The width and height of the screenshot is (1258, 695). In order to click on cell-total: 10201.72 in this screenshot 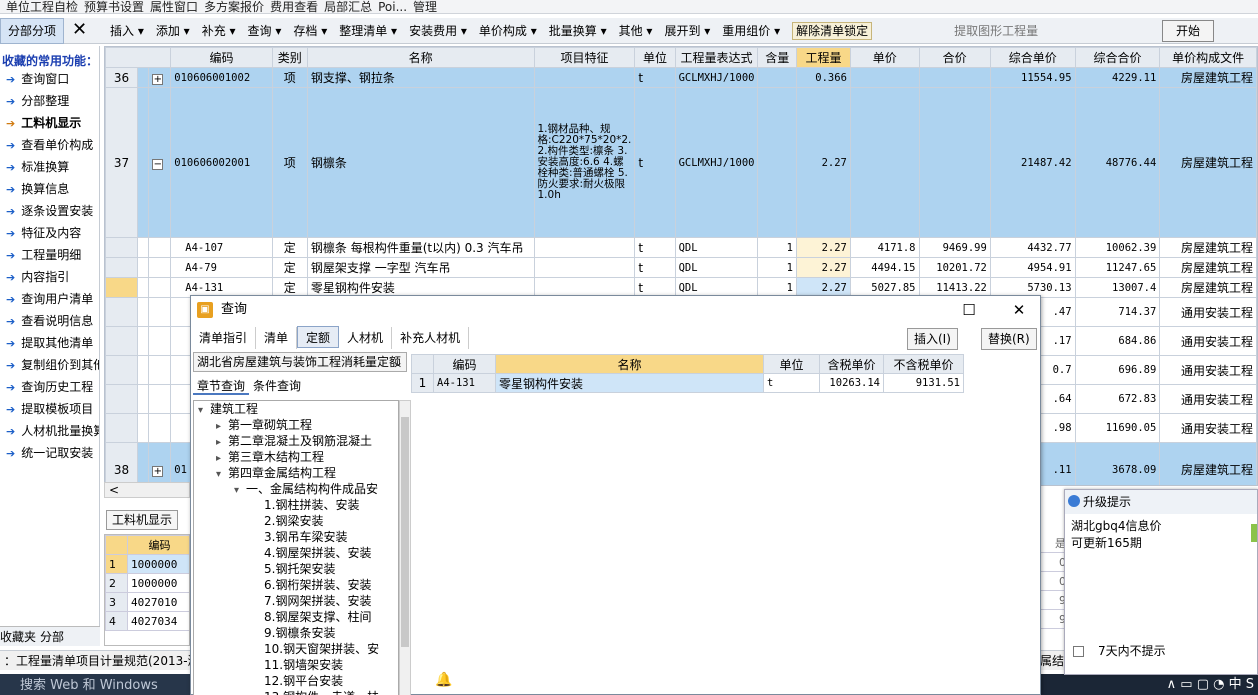, I will do `click(954, 267)`.